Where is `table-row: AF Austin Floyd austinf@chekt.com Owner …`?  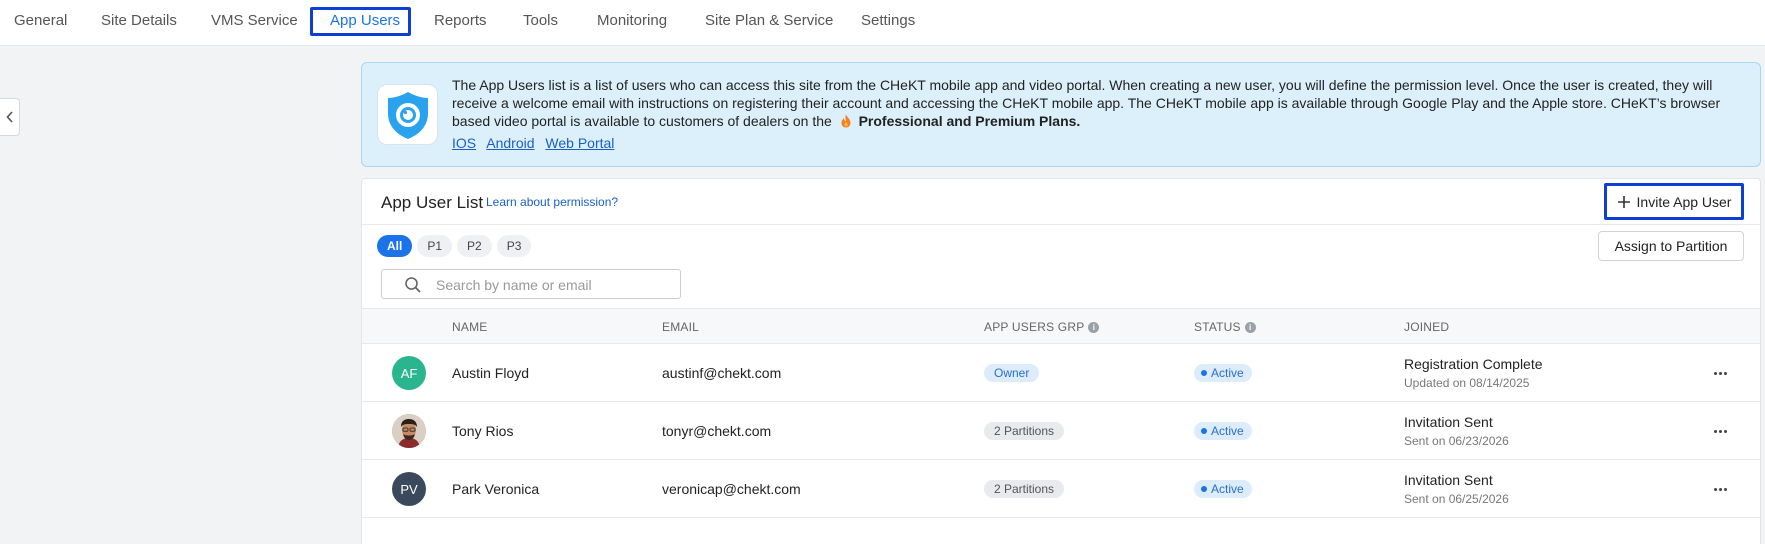
table-row: AF Austin Floyd austinf@chekt.com Owner … is located at coordinates (1061, 373).